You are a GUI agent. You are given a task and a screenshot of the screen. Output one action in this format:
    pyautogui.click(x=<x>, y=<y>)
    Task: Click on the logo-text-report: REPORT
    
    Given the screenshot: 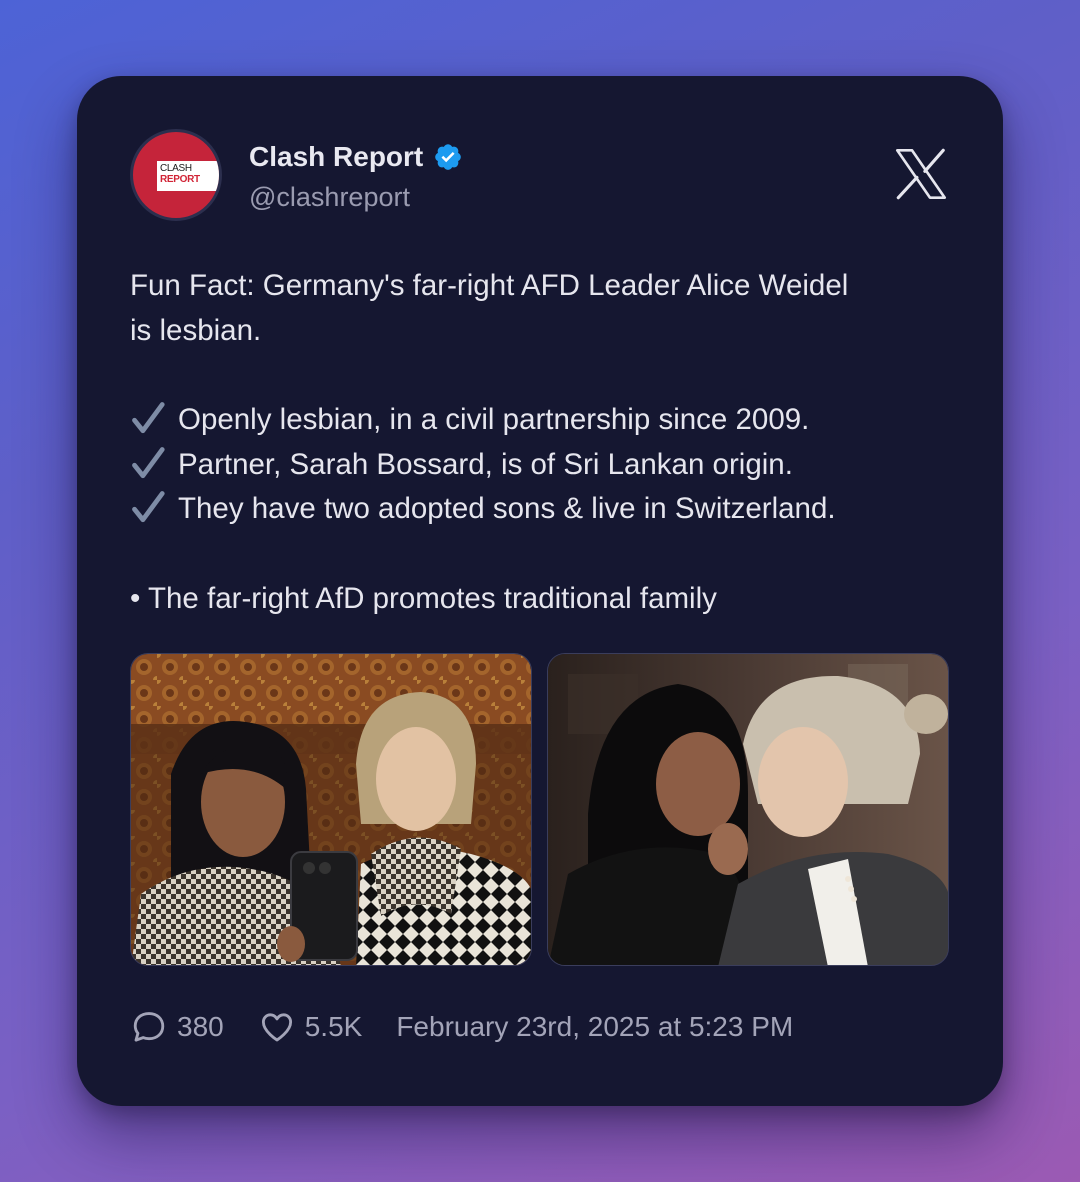 What is the action you would take?
    pyautogui.click(x=180, y=179)
    